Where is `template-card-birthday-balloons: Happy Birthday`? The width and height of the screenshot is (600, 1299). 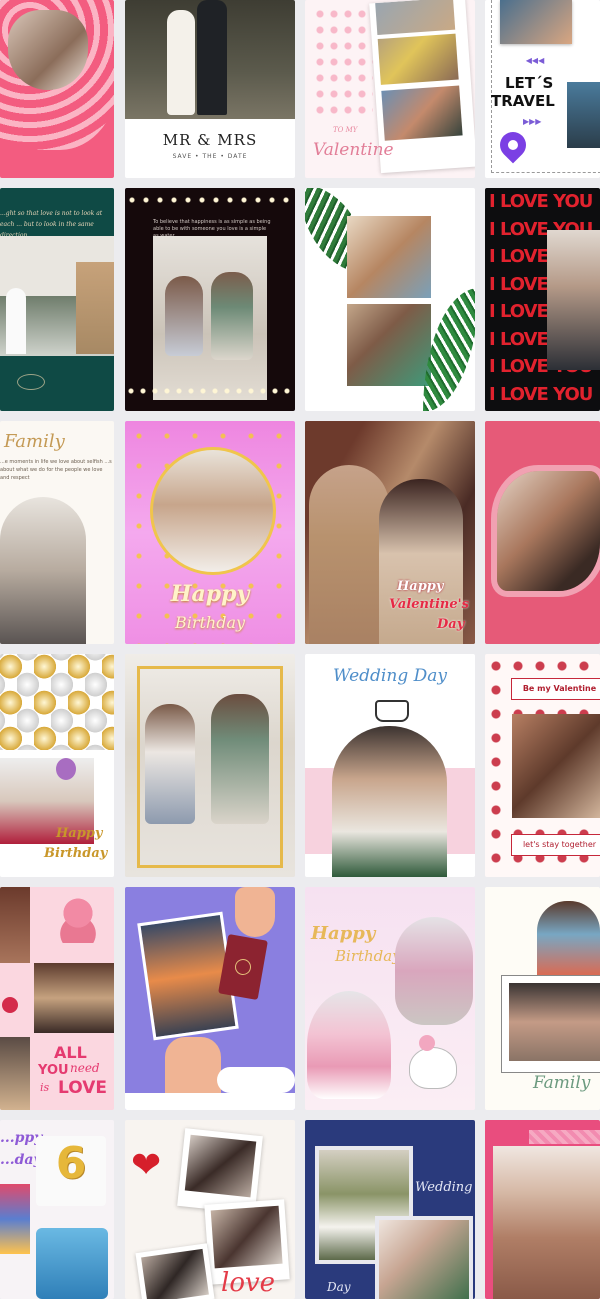
template-card-birthday-balloons: Happy Birthday is located at coordinates (57, 765).